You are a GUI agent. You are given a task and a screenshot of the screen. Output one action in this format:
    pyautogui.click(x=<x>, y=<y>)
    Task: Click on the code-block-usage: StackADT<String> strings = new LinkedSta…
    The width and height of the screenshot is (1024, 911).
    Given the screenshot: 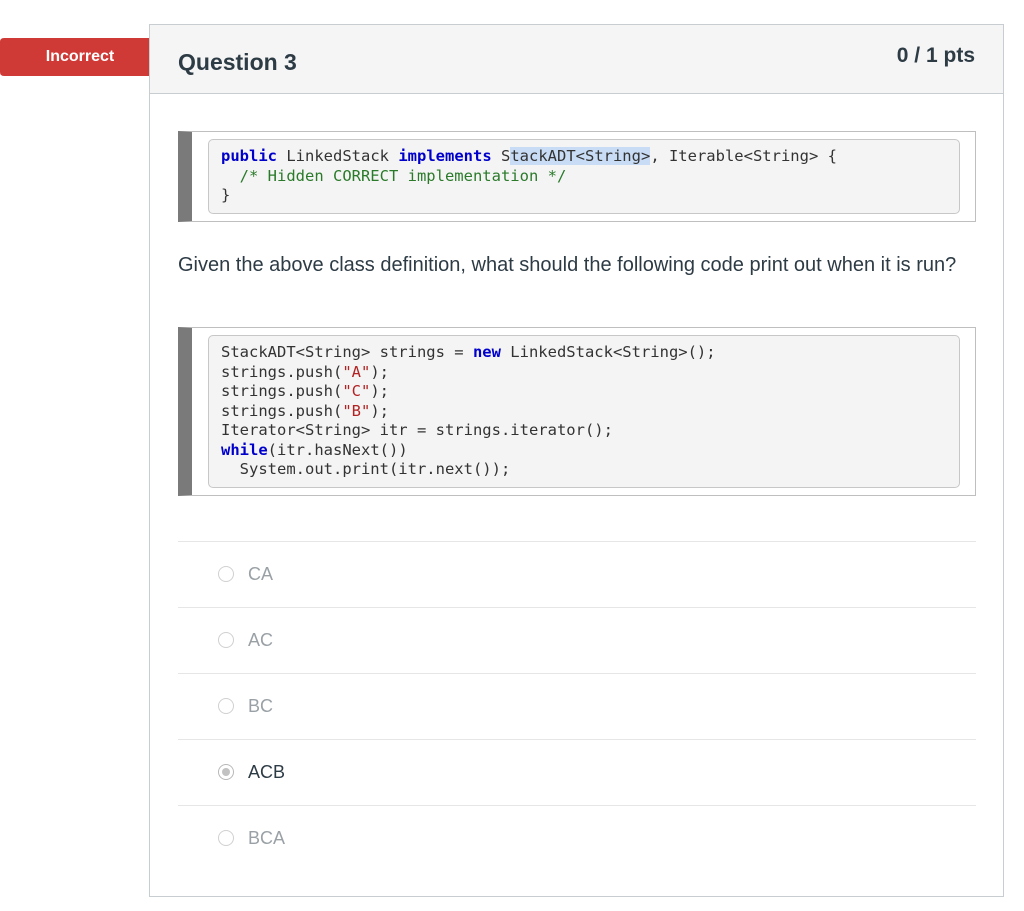 What is the action you would take?
    pyautogui.click(x=577, y=411)
    